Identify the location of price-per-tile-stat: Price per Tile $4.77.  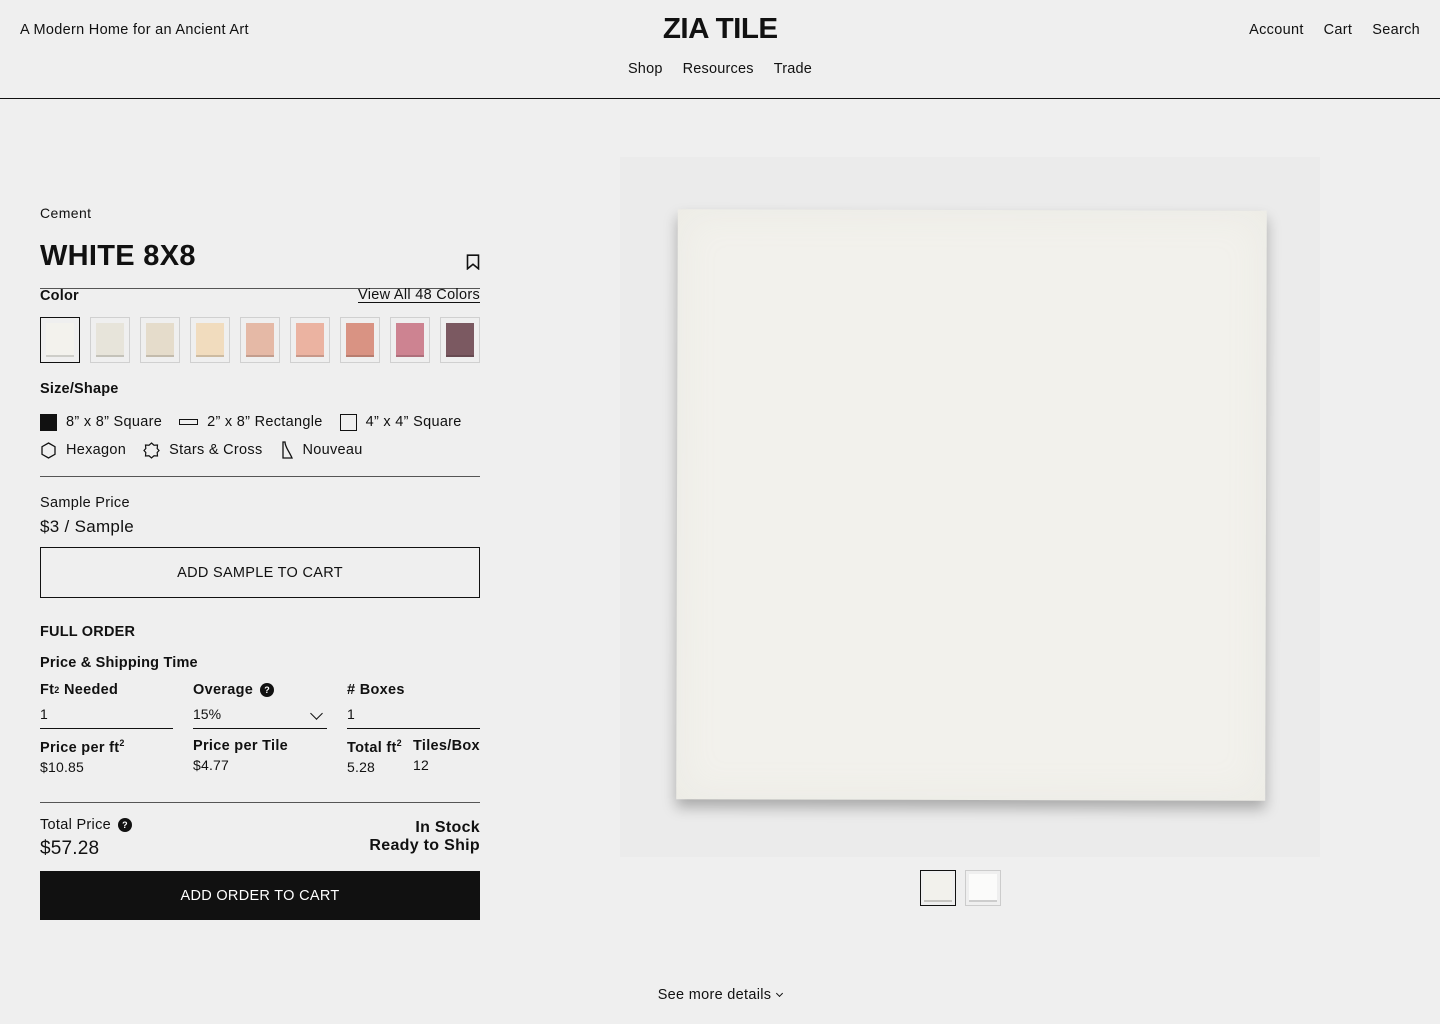
(240, 755).